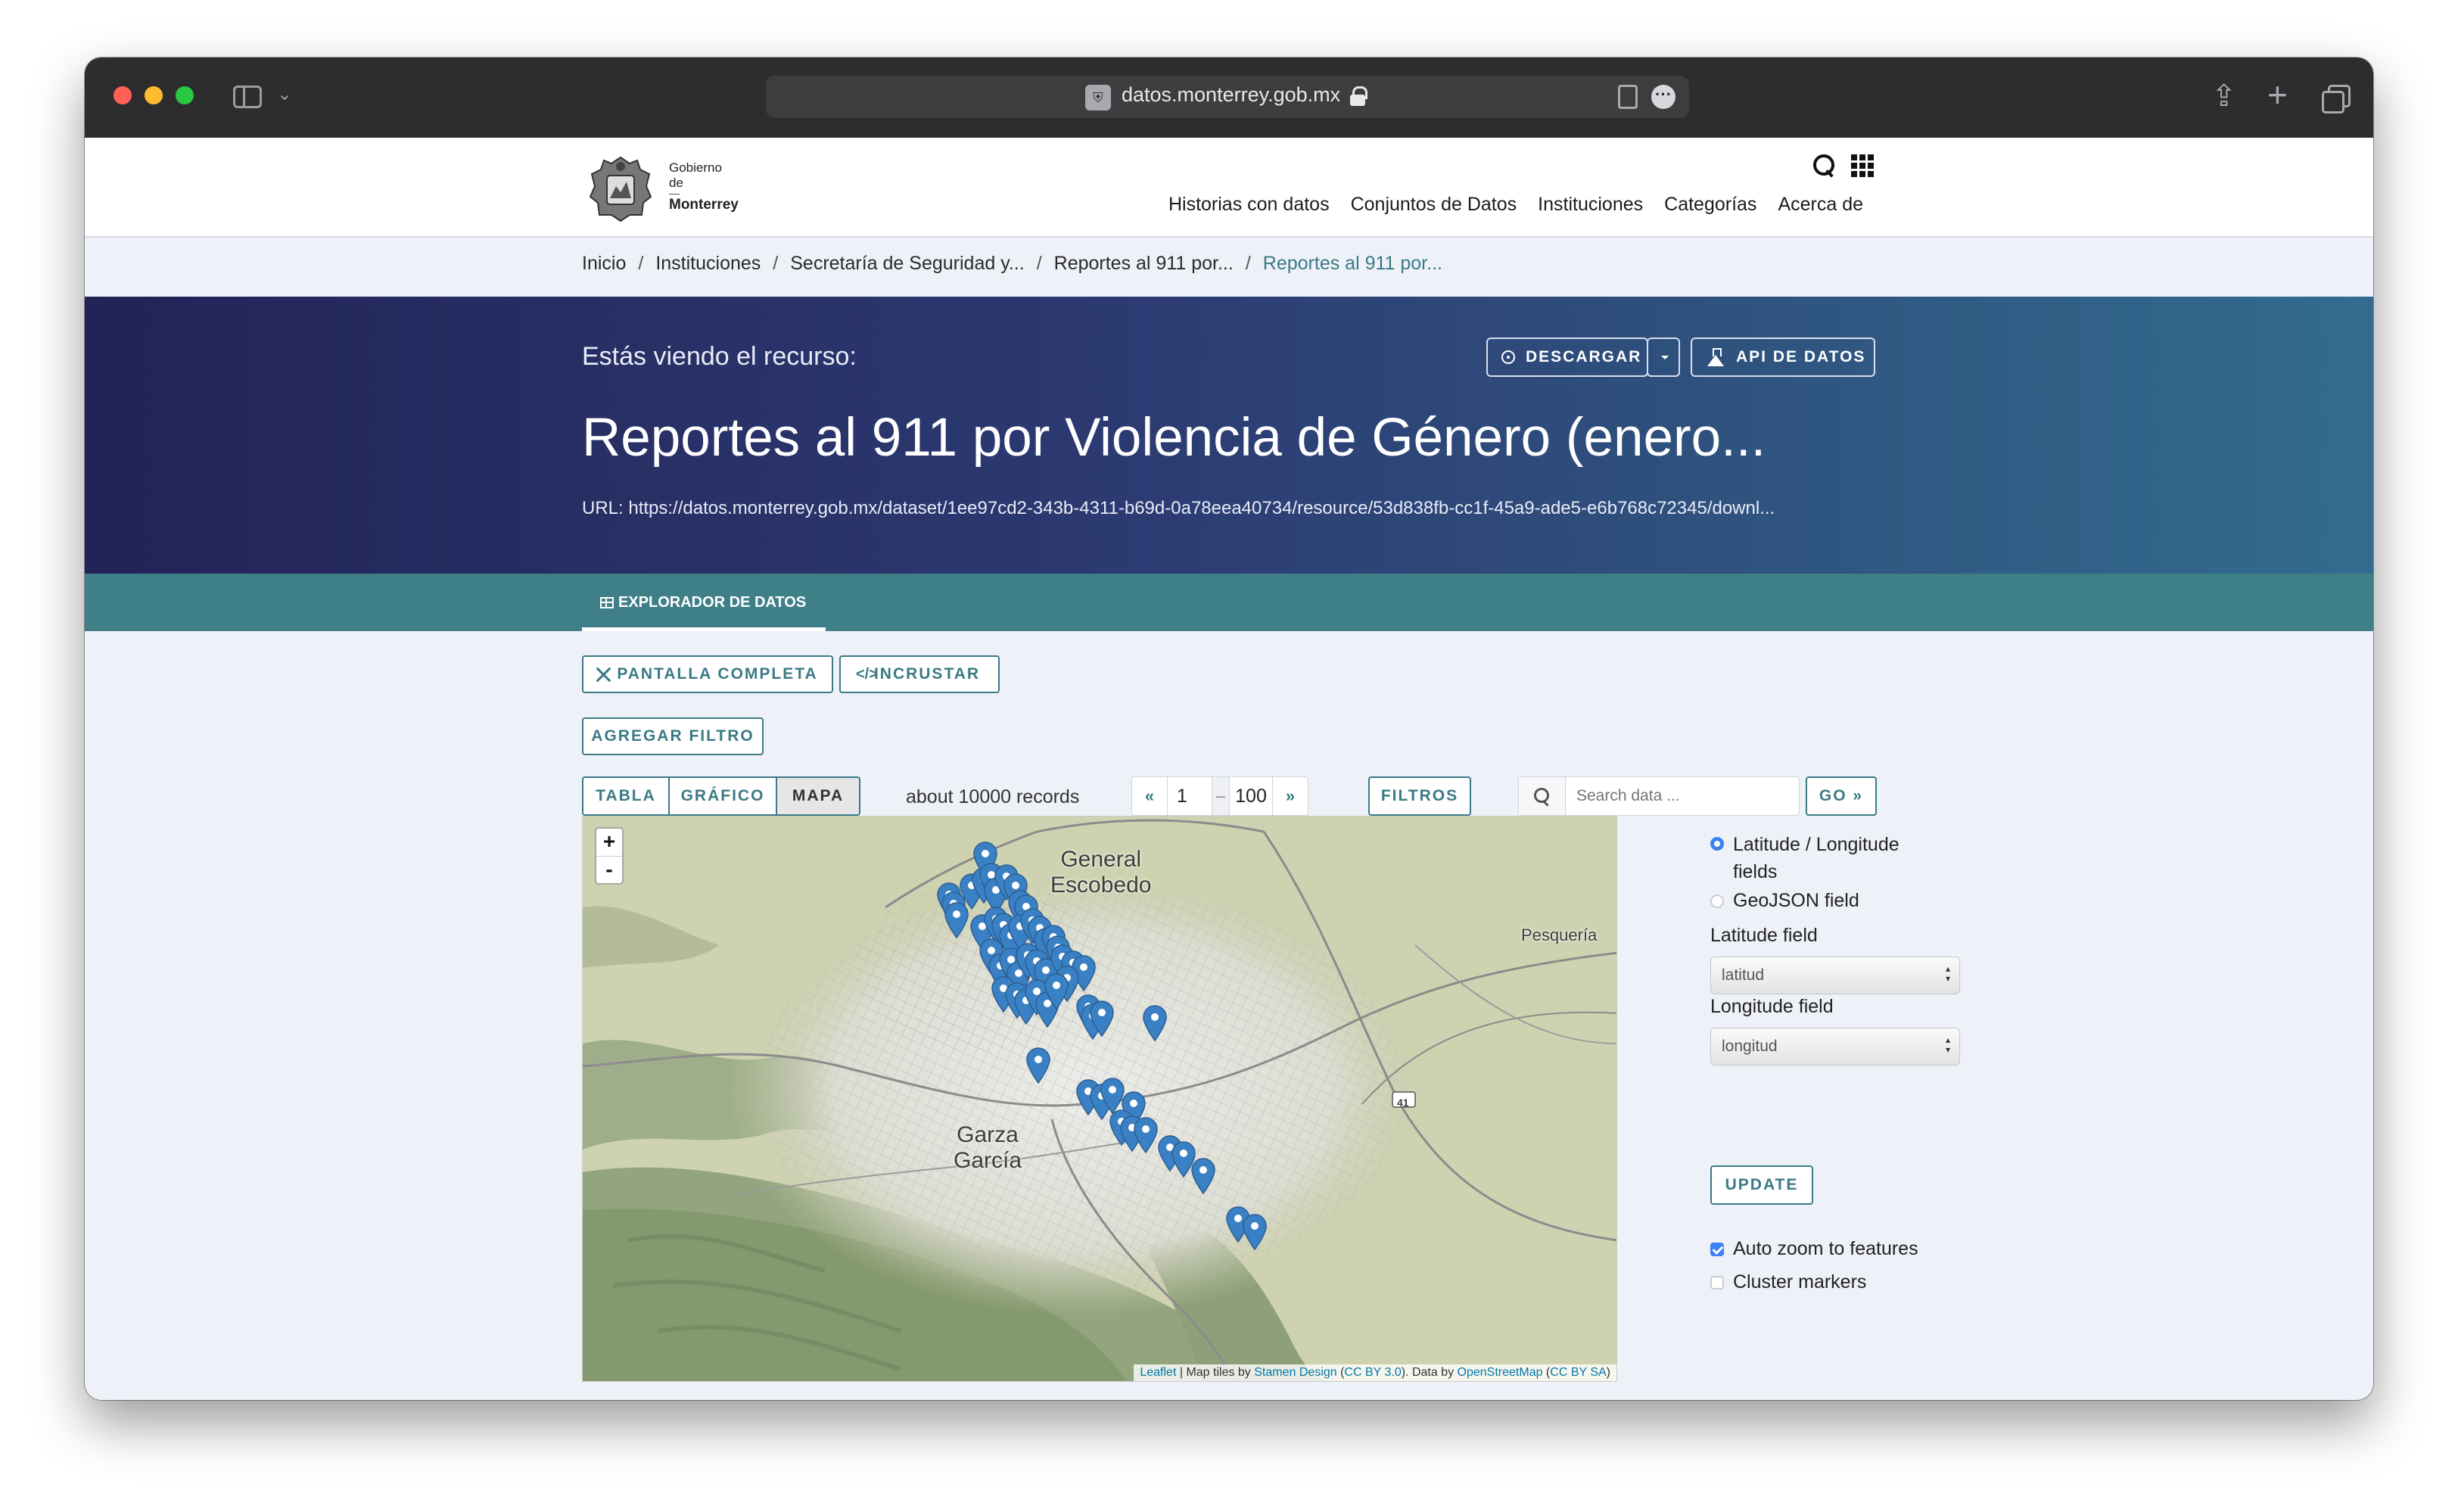 The height and width of the screenshot is (1512, 2458). I want to click on new-tab-icon: +, so click(2278, 94).